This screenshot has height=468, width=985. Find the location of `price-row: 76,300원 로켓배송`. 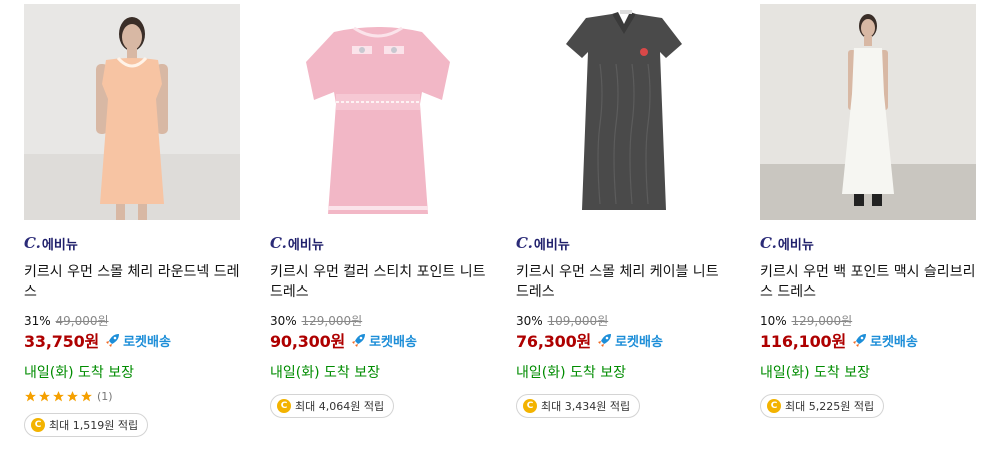

price-row: 76,300원 로켓배송 is located at coordinates (624, 340).